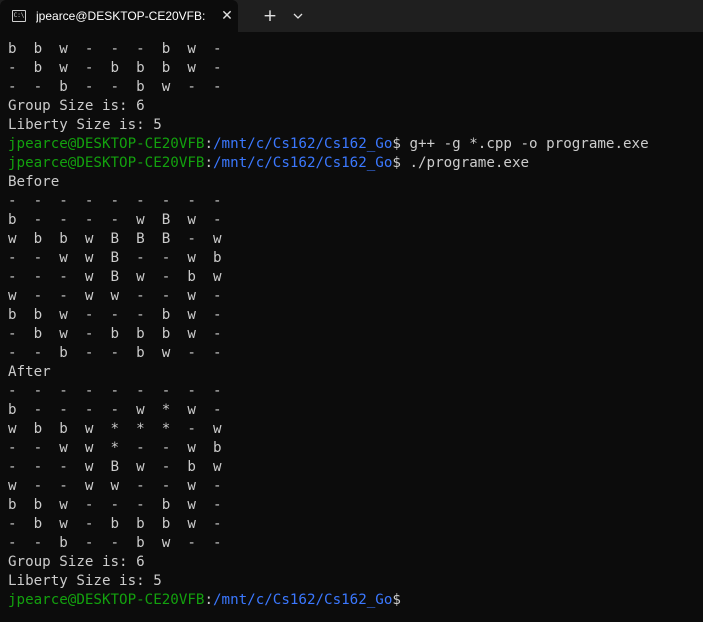  I want to click on output-line: - - w w * - - w b, so click(115, 448).